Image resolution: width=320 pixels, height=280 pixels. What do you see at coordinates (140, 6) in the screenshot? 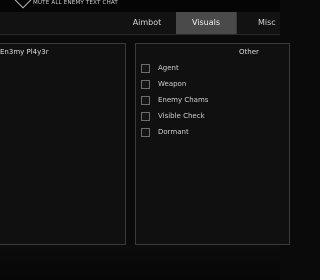
I see `top-bar: MUTE ALL ENEMY TEXT CHAT` at bounding box center [140, 6].